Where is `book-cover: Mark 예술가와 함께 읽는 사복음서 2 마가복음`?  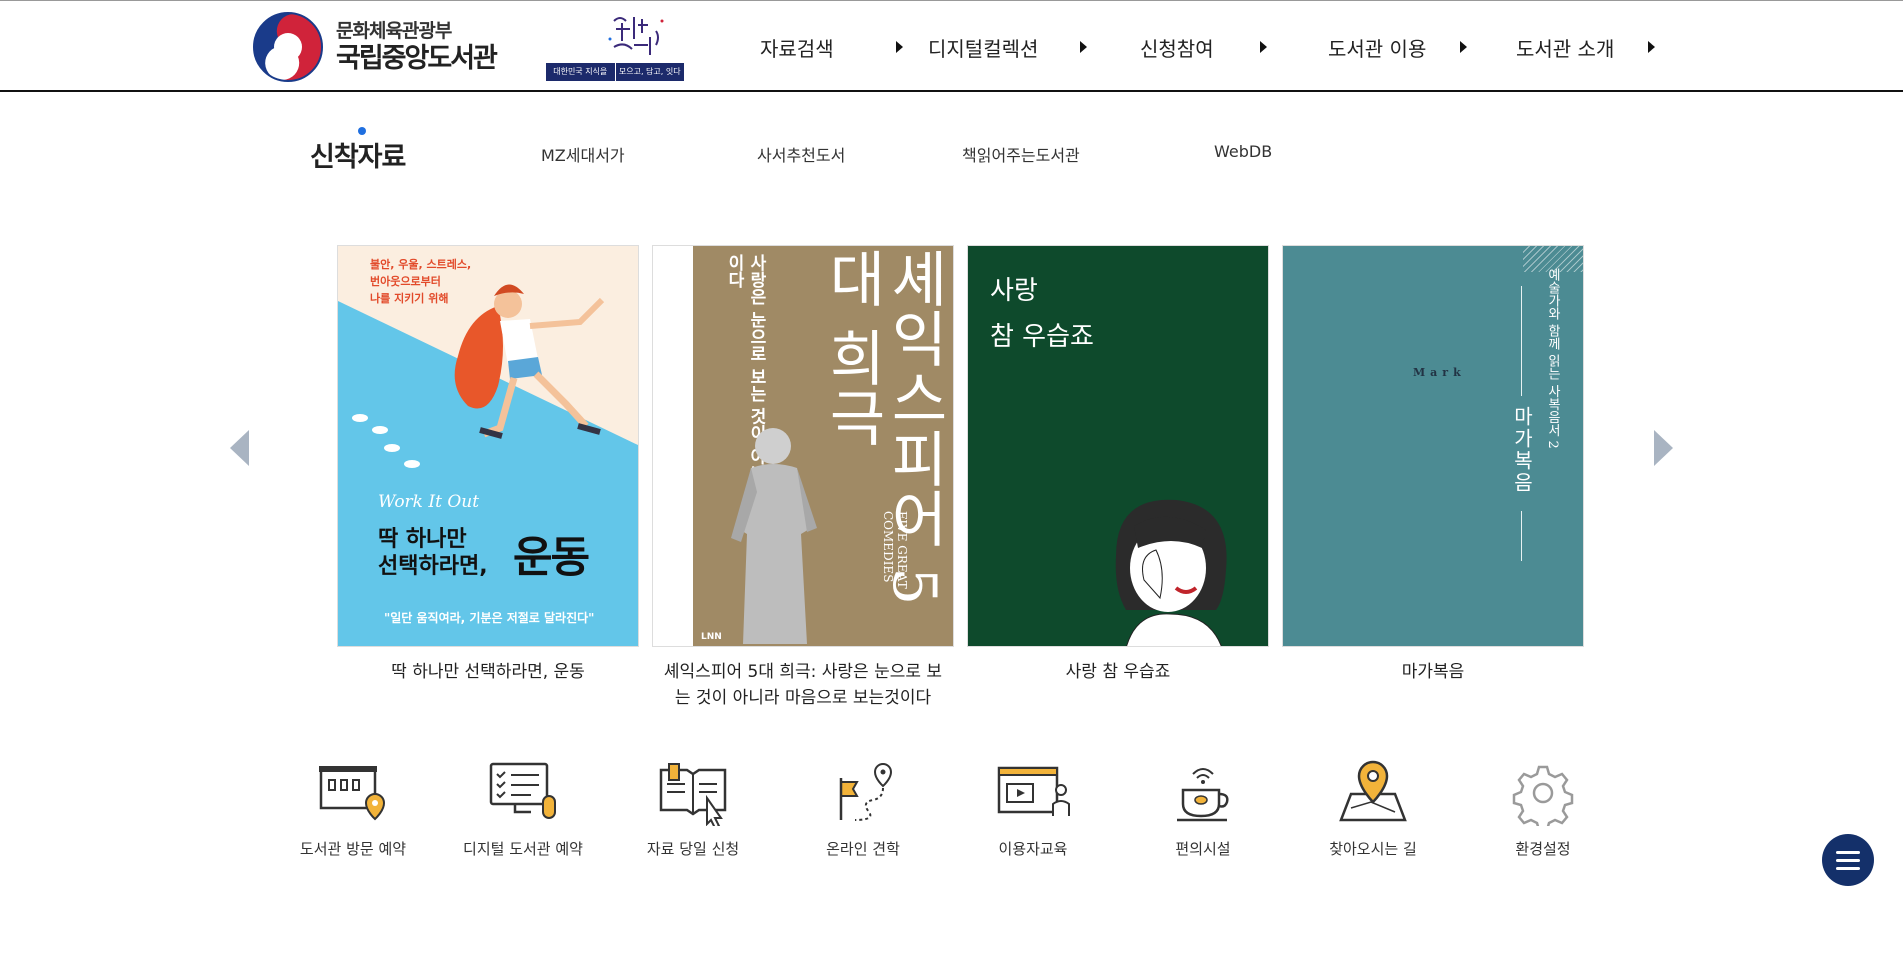 book-cover: Mark 예술가와 함께 읽는 사복음서 2 마가복음 is located at coordinates (1433, 446).